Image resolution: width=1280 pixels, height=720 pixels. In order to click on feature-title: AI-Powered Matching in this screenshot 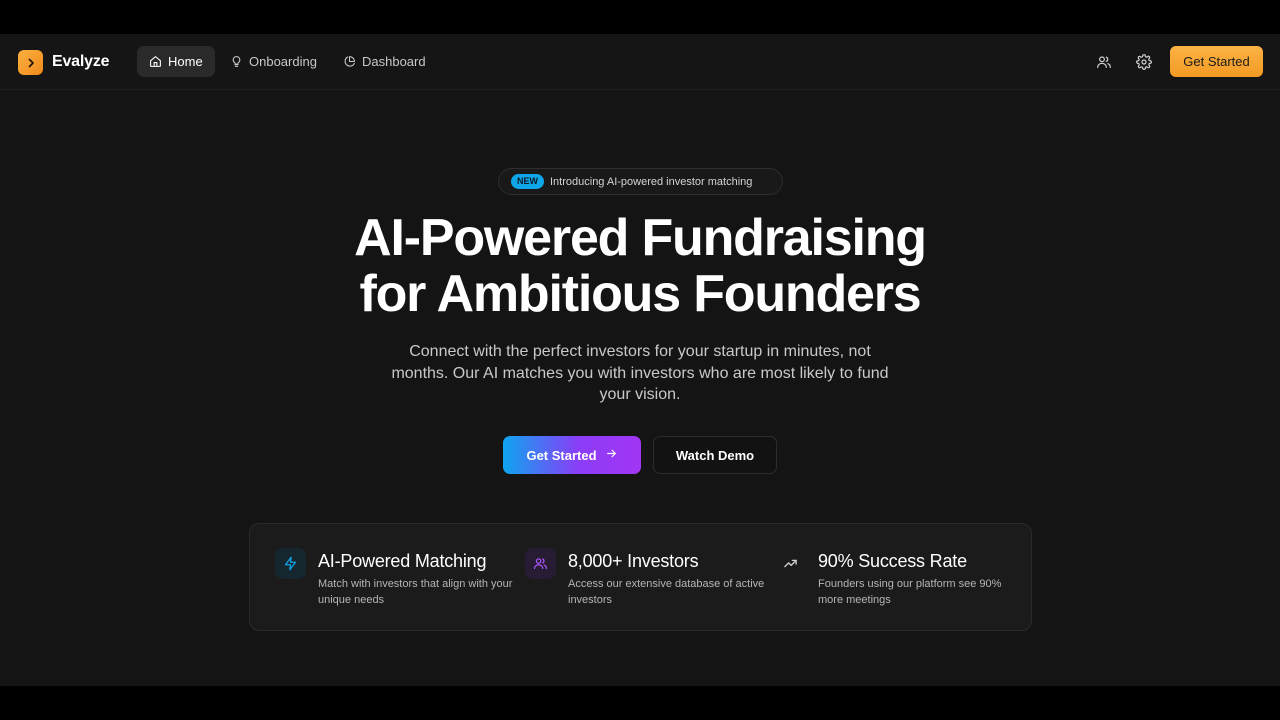, I will do `click(402, 561)`.